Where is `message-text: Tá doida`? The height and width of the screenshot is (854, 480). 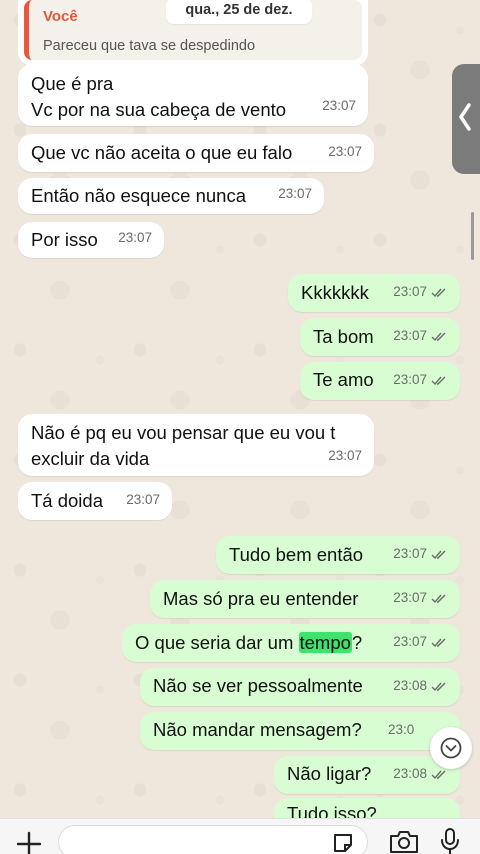 message-text: Tá doida is located at coordinates (67, 500).